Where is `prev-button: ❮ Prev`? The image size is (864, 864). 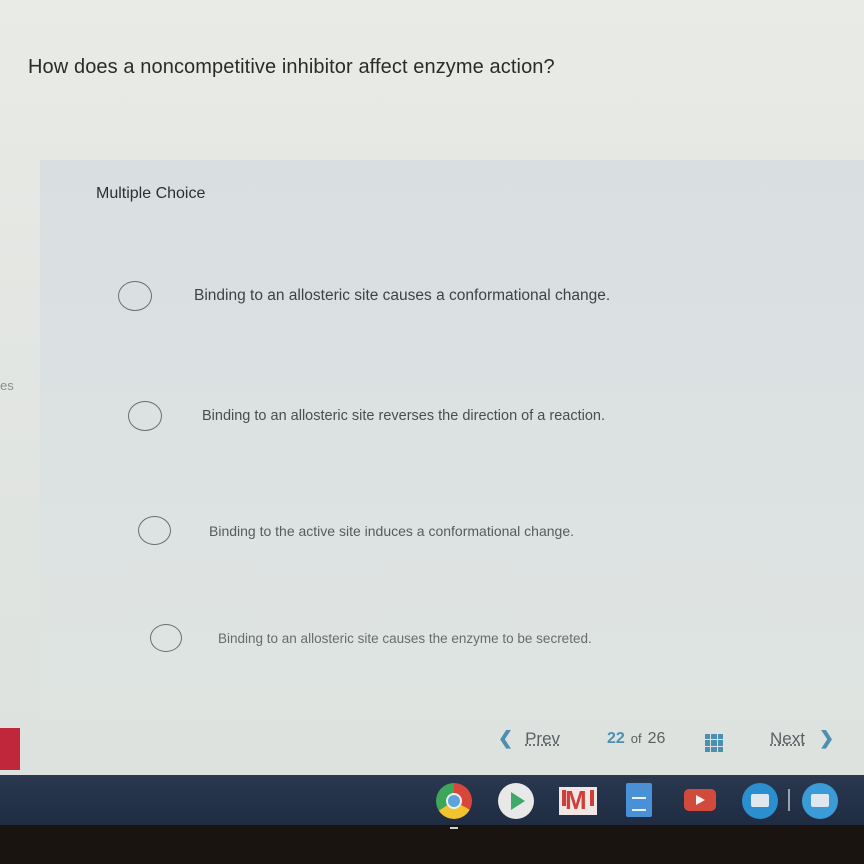
prev-button: ❮ Prev is located at coordinates (529, 738).